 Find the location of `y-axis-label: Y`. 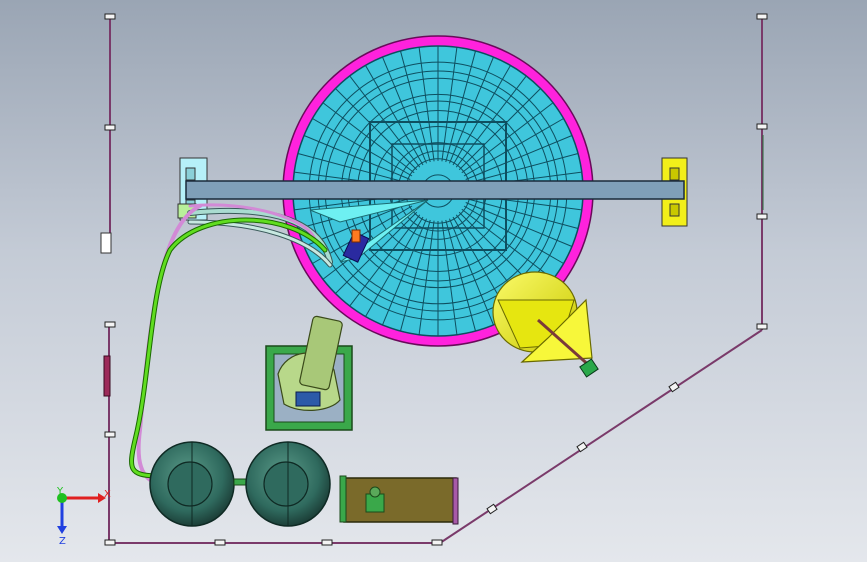

y-axis-label: Y is located at coordinates (60, 491).